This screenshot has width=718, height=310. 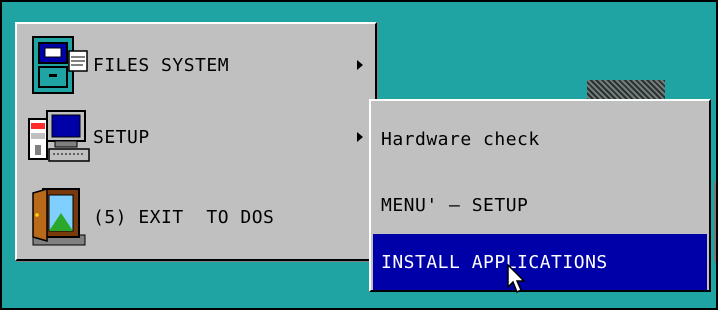 I want to click on submenu-item-install-applications: INSTALL APPLICATIONS, so click(x=540, y=262).